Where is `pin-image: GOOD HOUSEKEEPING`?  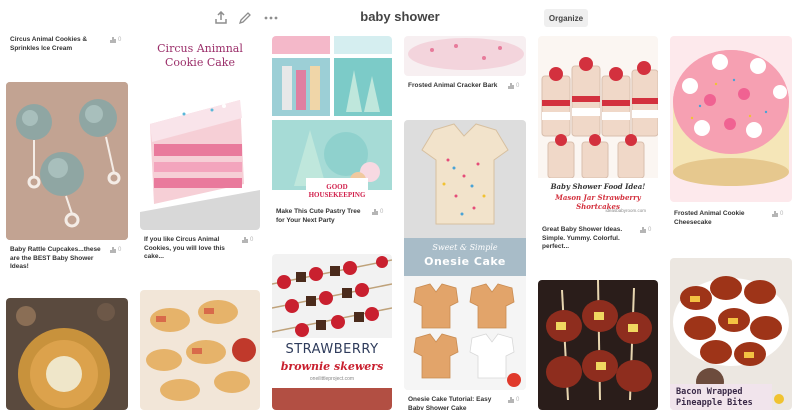 pin-image: GOOD HOUSEKEEPING is located at coordinates (332, 119).